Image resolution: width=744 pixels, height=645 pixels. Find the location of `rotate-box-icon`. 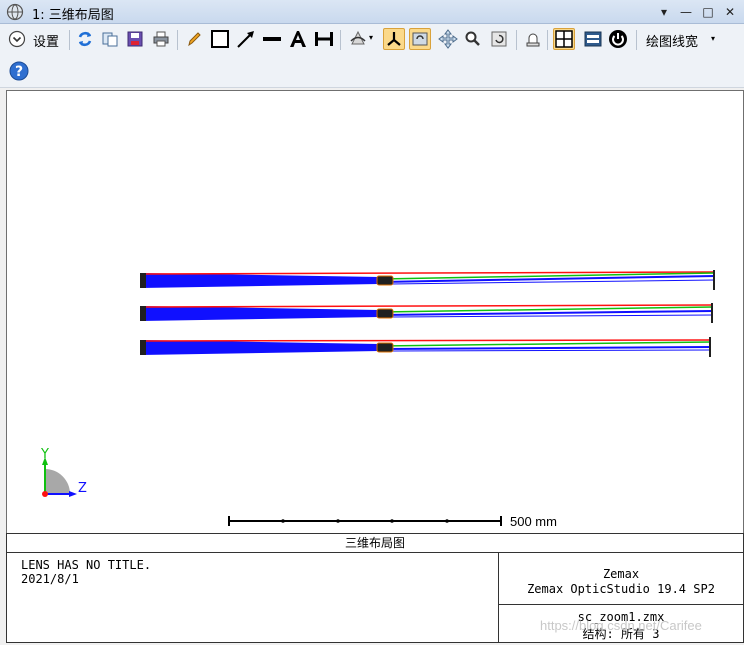

rotate-box-icon is located at coordinates (420, 39).